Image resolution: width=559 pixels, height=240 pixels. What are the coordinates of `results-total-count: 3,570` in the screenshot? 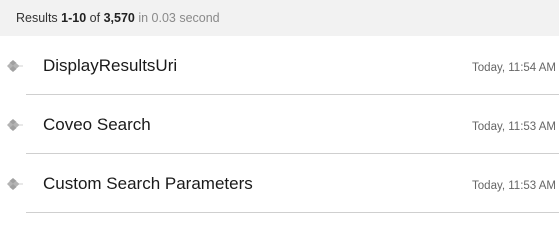 It's located at (119, 18).